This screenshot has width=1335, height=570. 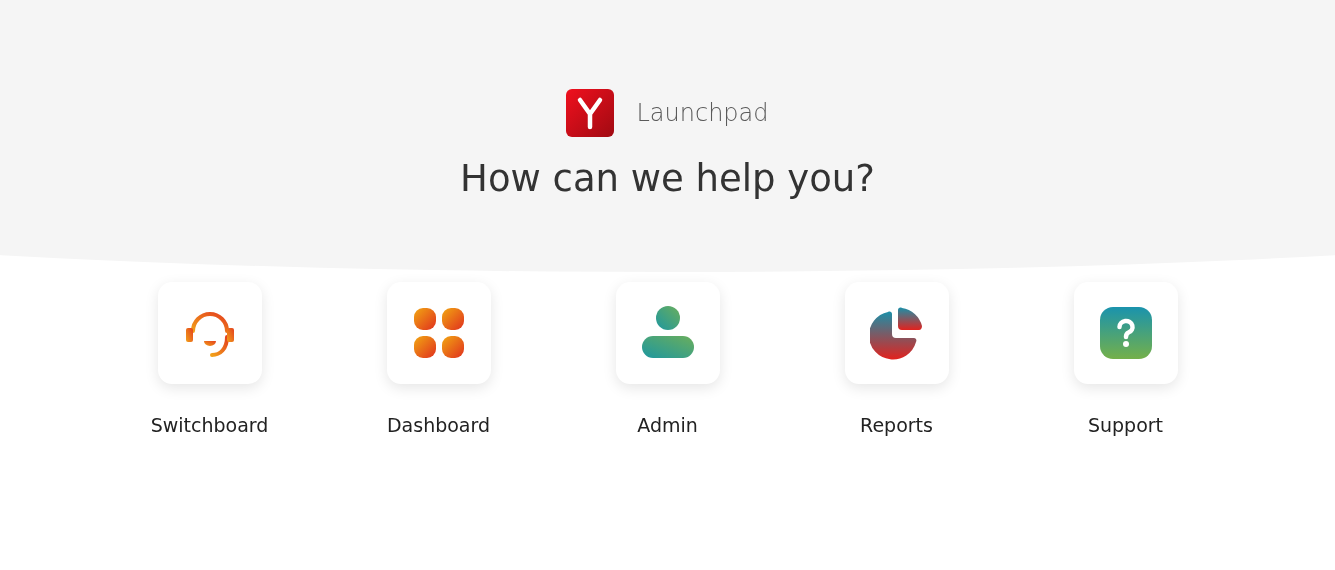 I want to click on grid-icon, so click(x=438, y=333).